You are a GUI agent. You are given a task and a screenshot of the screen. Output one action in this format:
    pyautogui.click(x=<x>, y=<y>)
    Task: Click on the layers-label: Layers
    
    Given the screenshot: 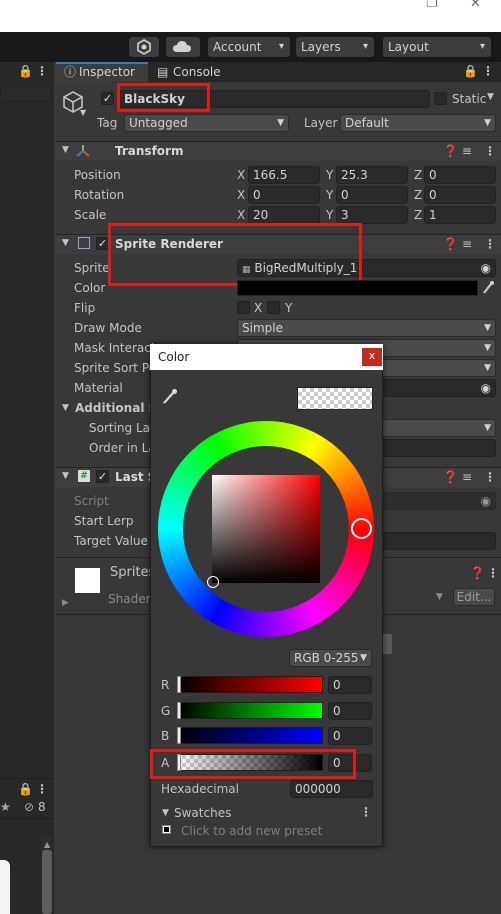 What is the action you would take?
    pyautogui.click(x=321, y=47)
    